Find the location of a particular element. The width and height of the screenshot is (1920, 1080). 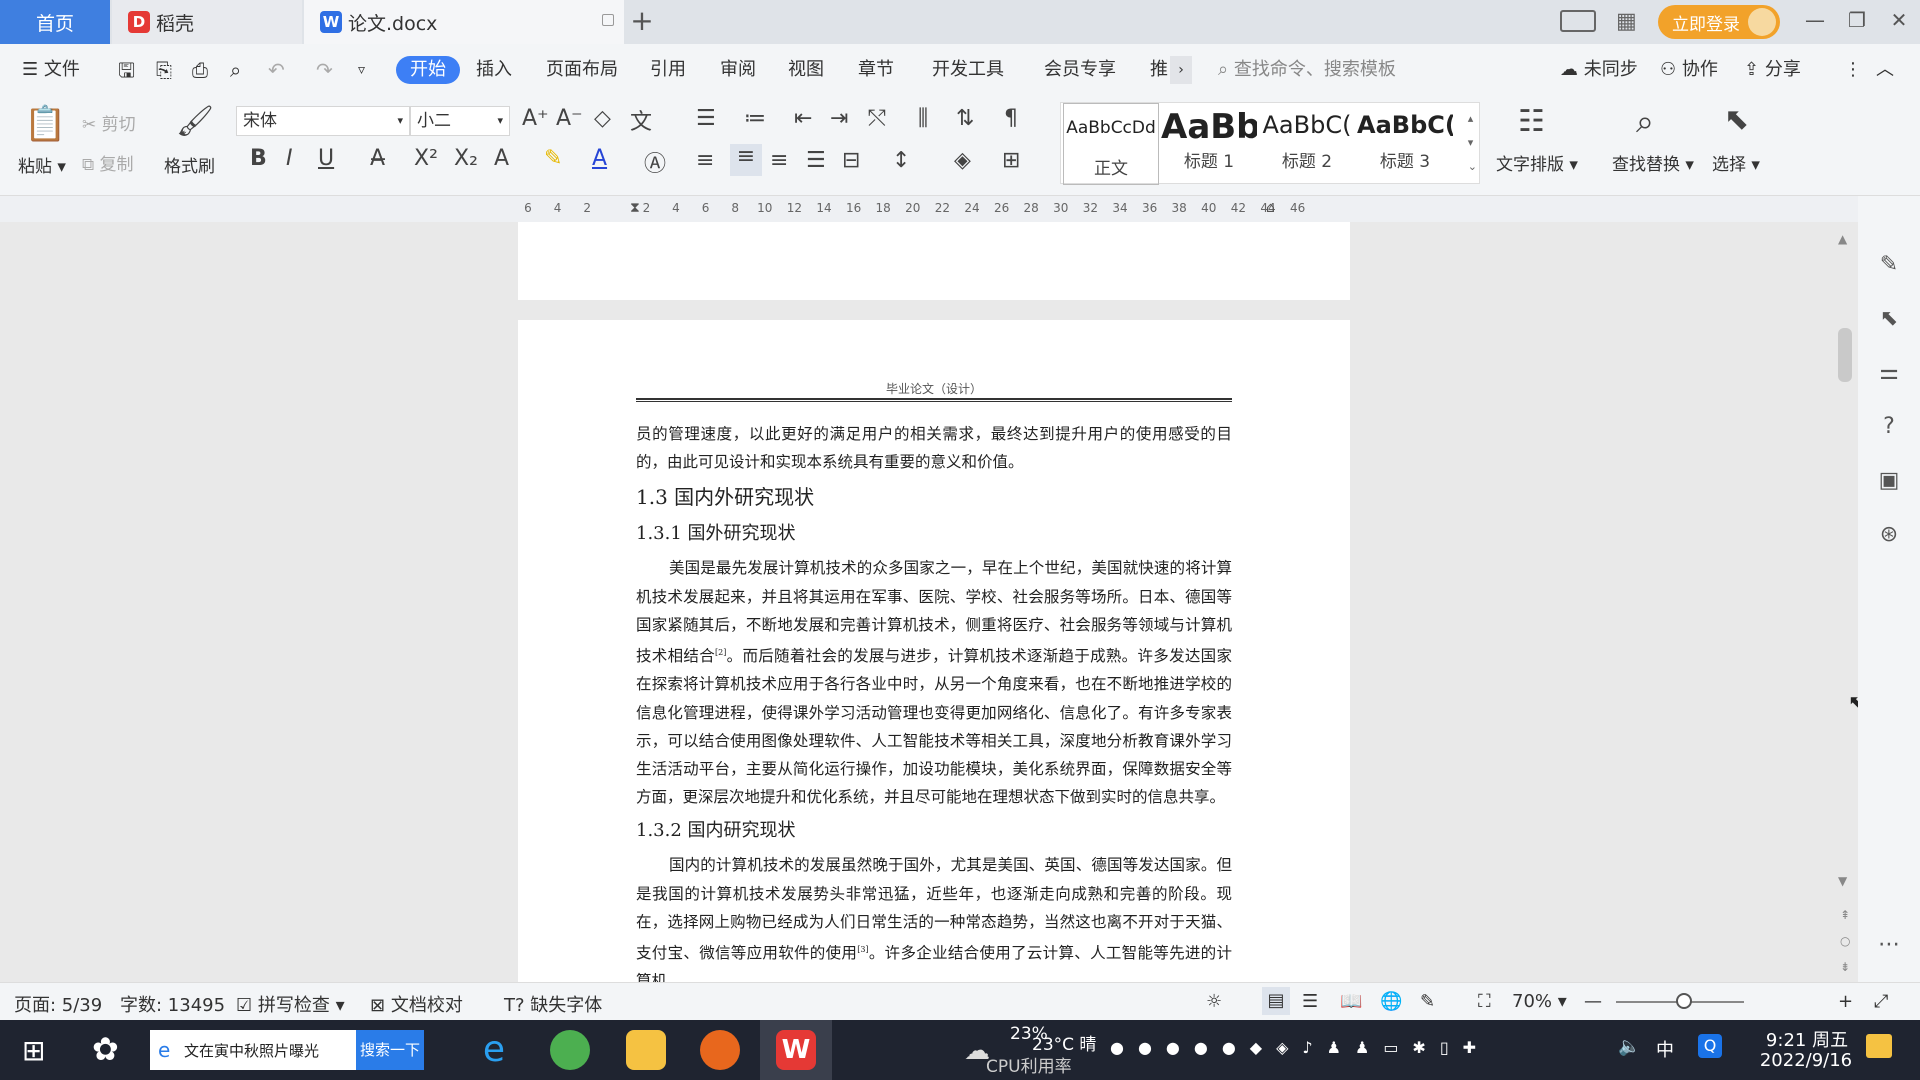

distribute-icon: ⊟ is located at coordinates (851, 160).